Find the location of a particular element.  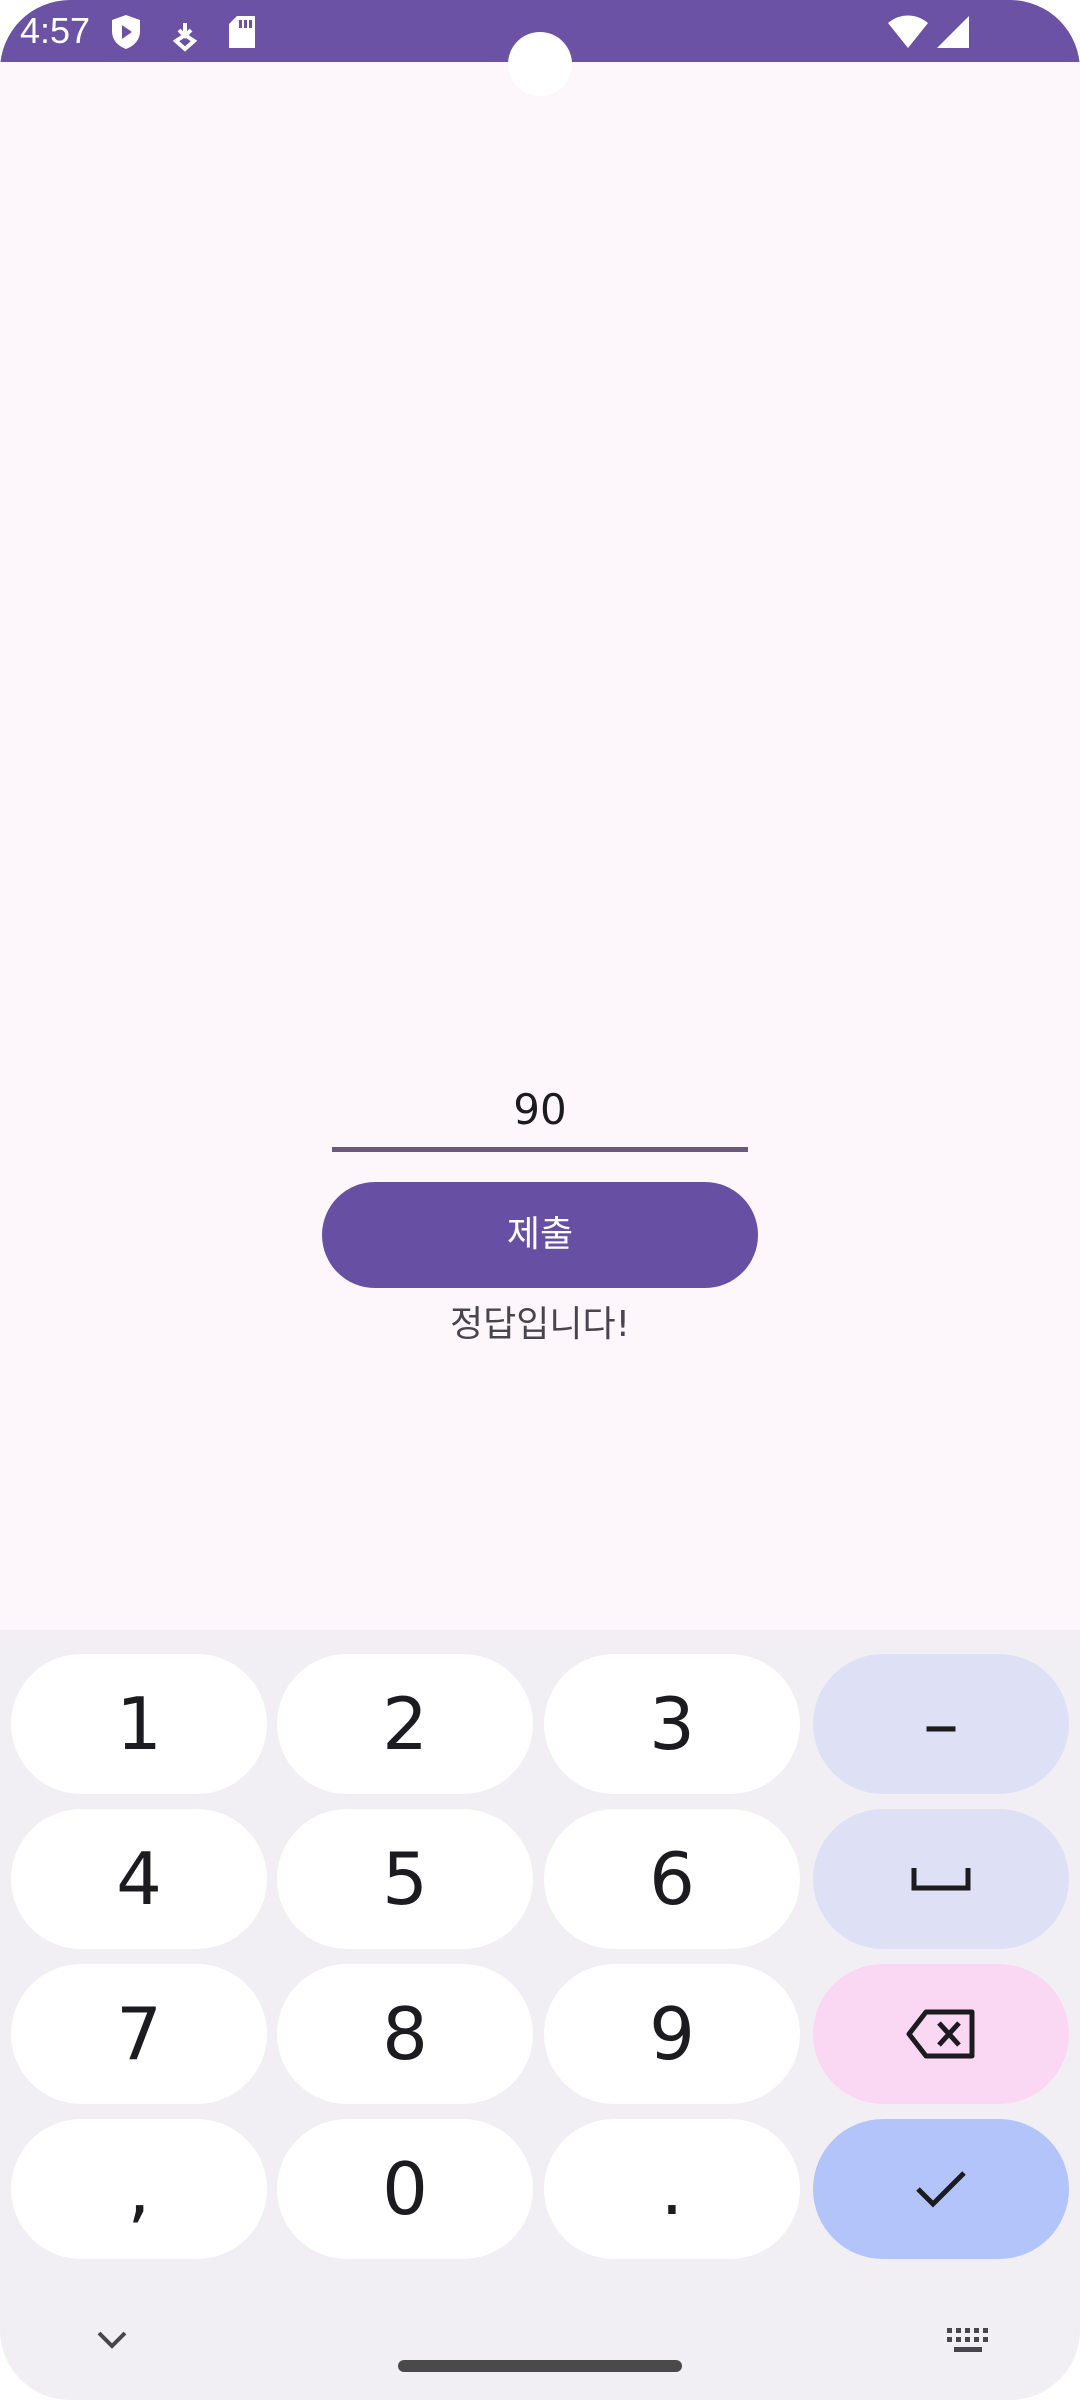

key-5: 5 is located at coordinates (405, 1879).